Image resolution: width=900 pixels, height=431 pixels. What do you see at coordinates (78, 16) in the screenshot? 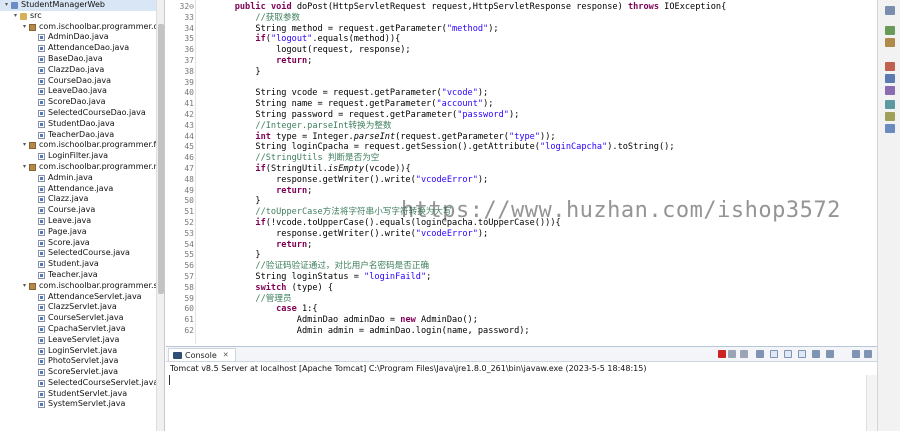
I see `tree-item-folder: ▾ src` at bounding box center [78, 16].